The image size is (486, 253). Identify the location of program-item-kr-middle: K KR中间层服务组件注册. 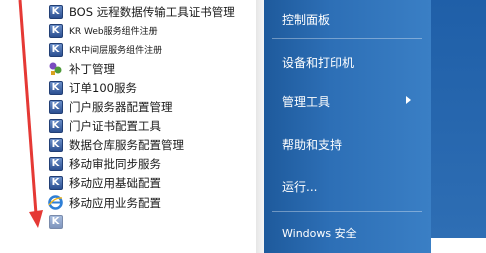
(153, 49).